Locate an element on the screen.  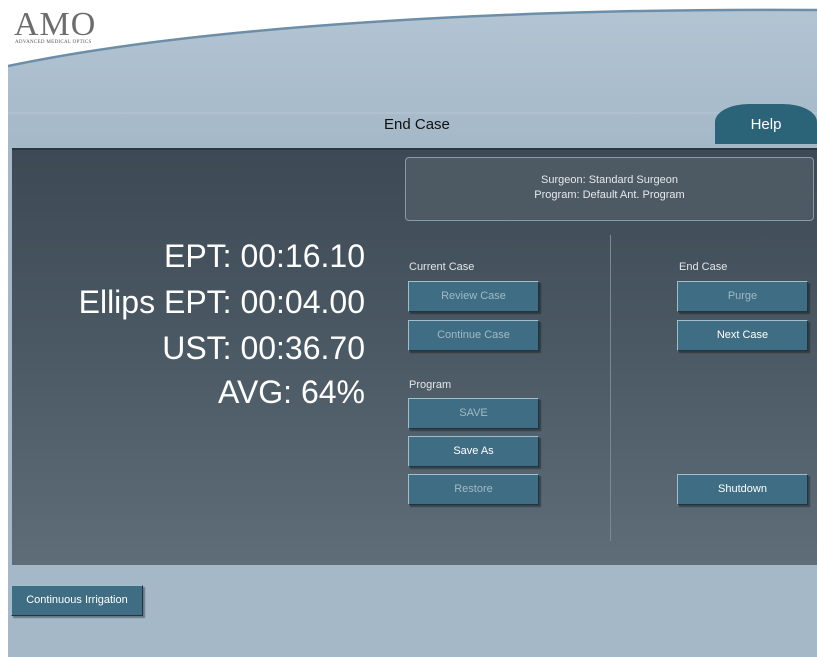
ellips-ept-metric: Ellips EPT: 00:04.00 is located at coordinates (221, 302).